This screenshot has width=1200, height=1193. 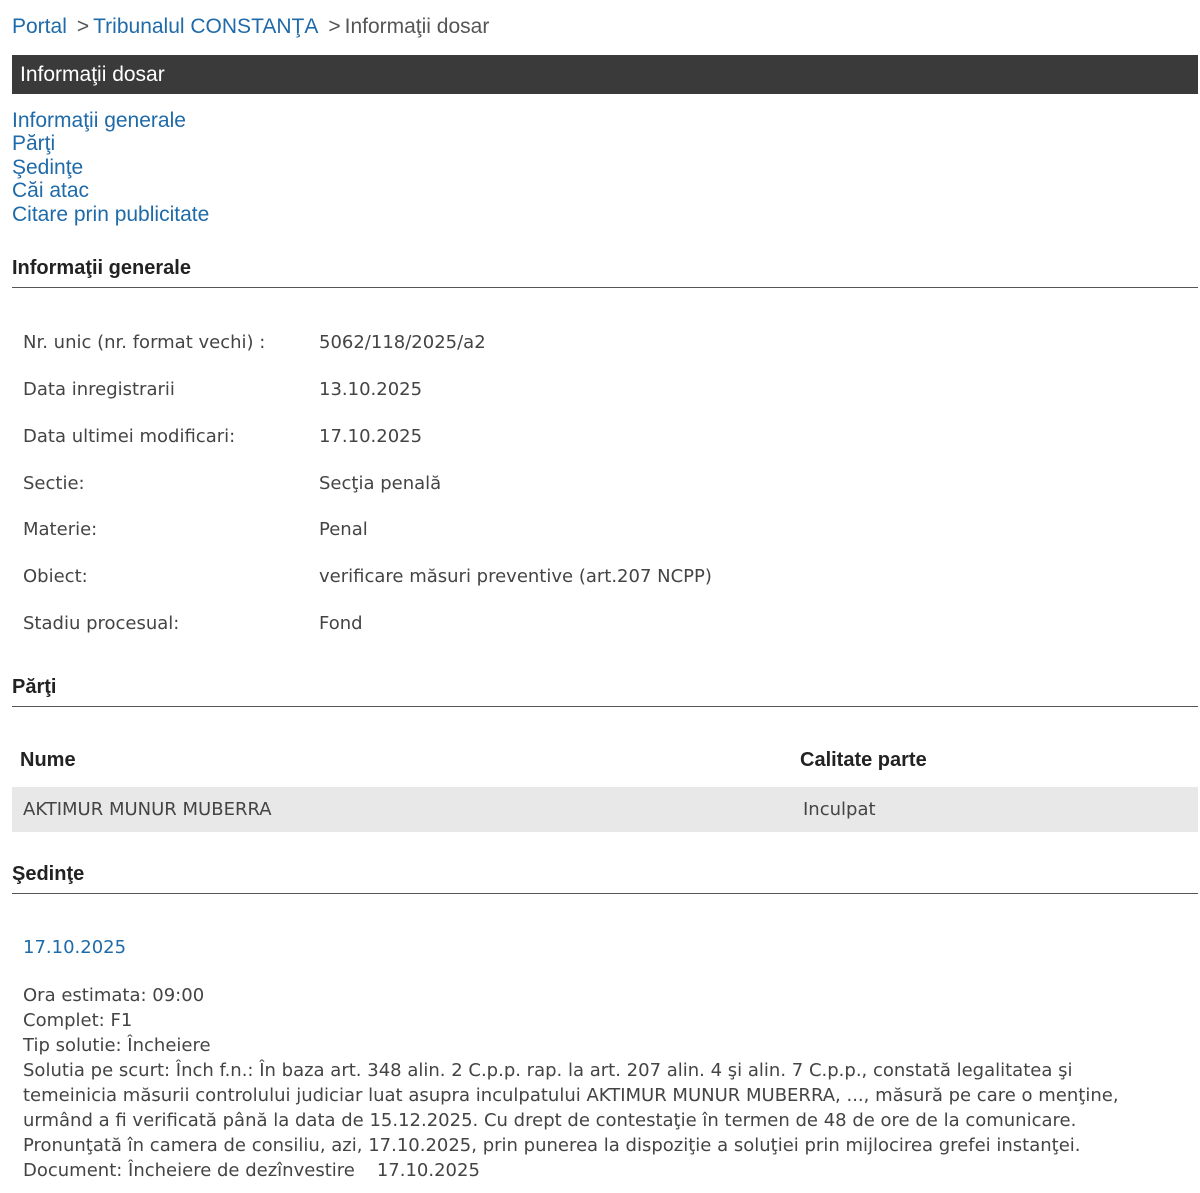 What do you see at coordinates (144, 342) in the screenshot?
I see `field-label-case-number: Nr. unic (nr. format vechi) :` at bounding box center [144, 342].